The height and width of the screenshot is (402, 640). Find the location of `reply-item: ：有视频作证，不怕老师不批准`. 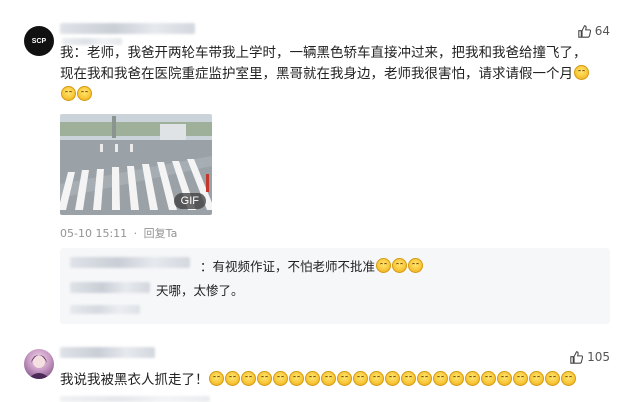

reply-item: ：有视频作证，不怕老师不批准 is located at coordinates (311, 265).